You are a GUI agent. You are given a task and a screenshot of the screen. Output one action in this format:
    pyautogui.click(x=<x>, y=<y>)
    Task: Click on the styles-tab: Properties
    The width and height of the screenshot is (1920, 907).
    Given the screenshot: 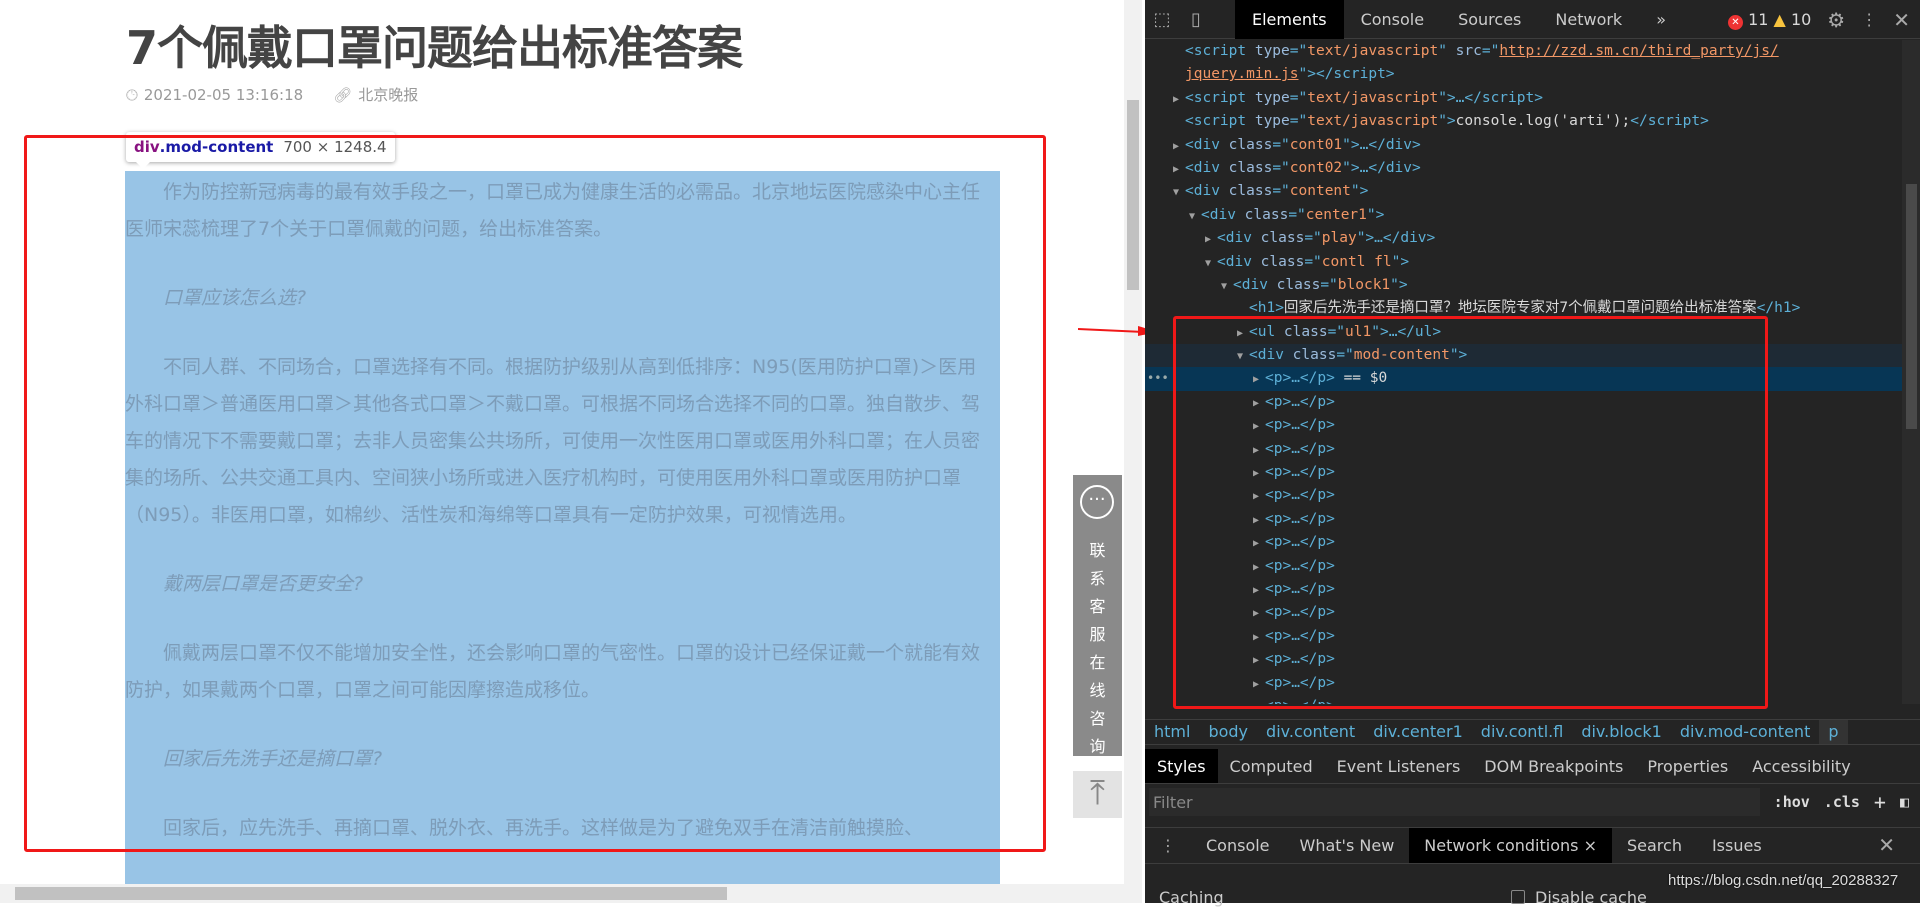 What is the action you would take?
    pyautogui.click(x=1687, y=766)
    